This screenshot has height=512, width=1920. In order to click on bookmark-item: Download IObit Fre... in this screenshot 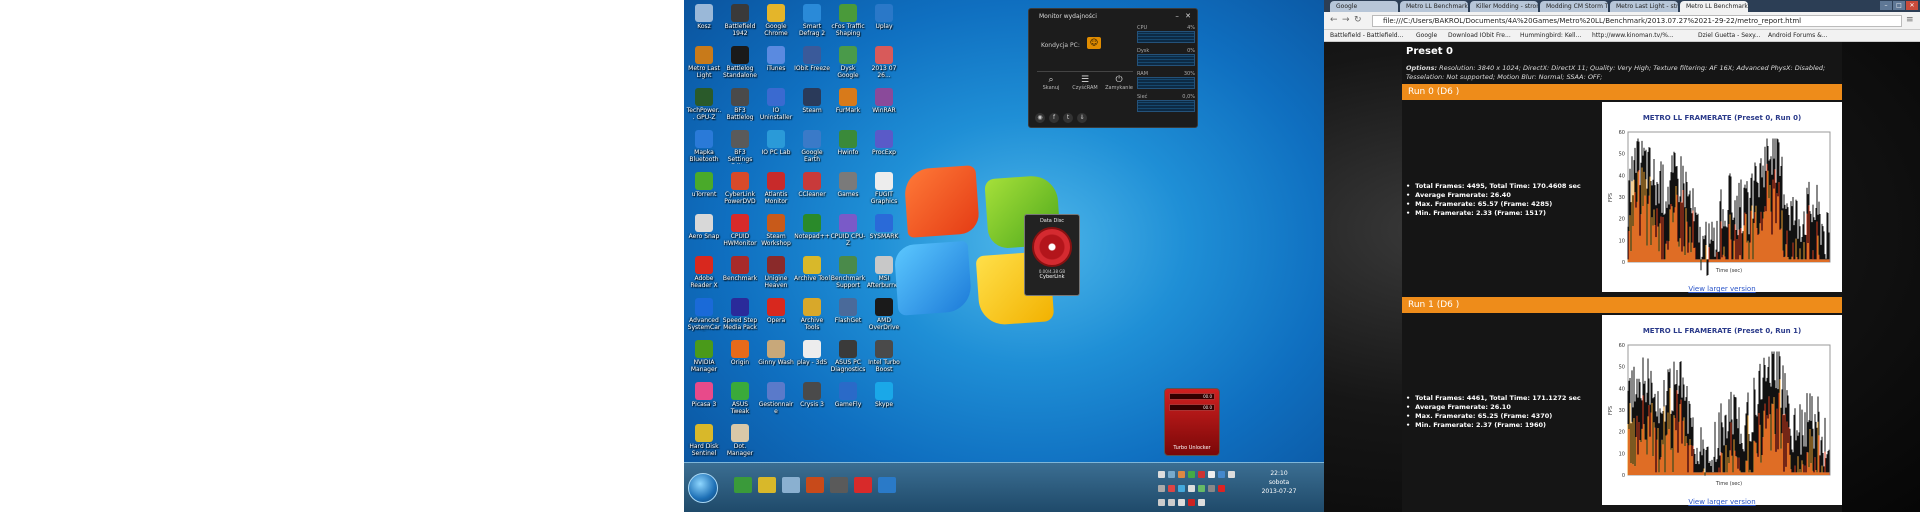, I will do `click(1479, 36)`.